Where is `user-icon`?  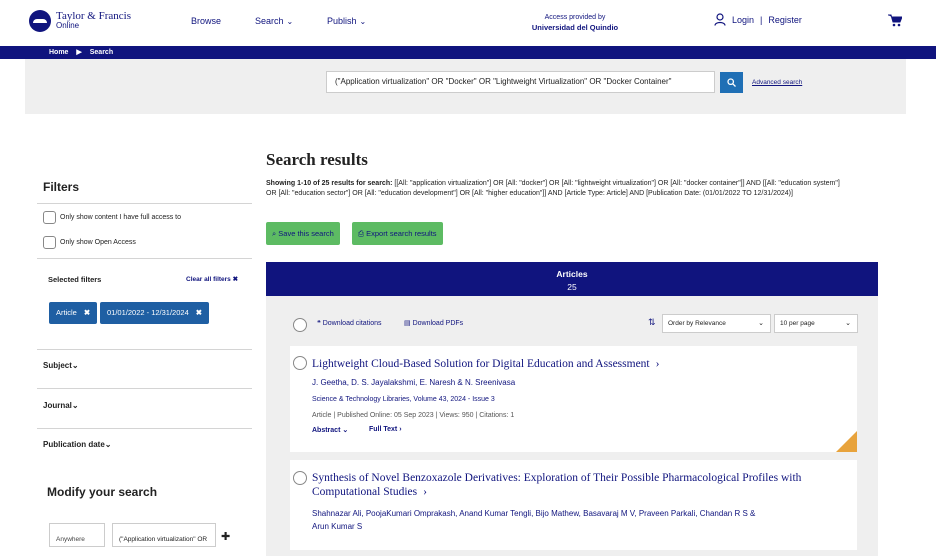 user-icon is located at coordinates (720, 19).